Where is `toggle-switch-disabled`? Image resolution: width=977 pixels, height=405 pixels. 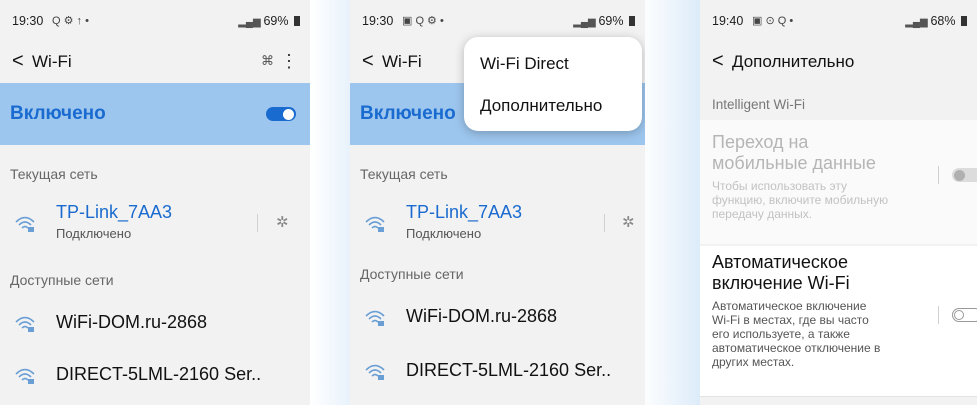 toggle-switch-disabled is located at coordinates (964, 175).